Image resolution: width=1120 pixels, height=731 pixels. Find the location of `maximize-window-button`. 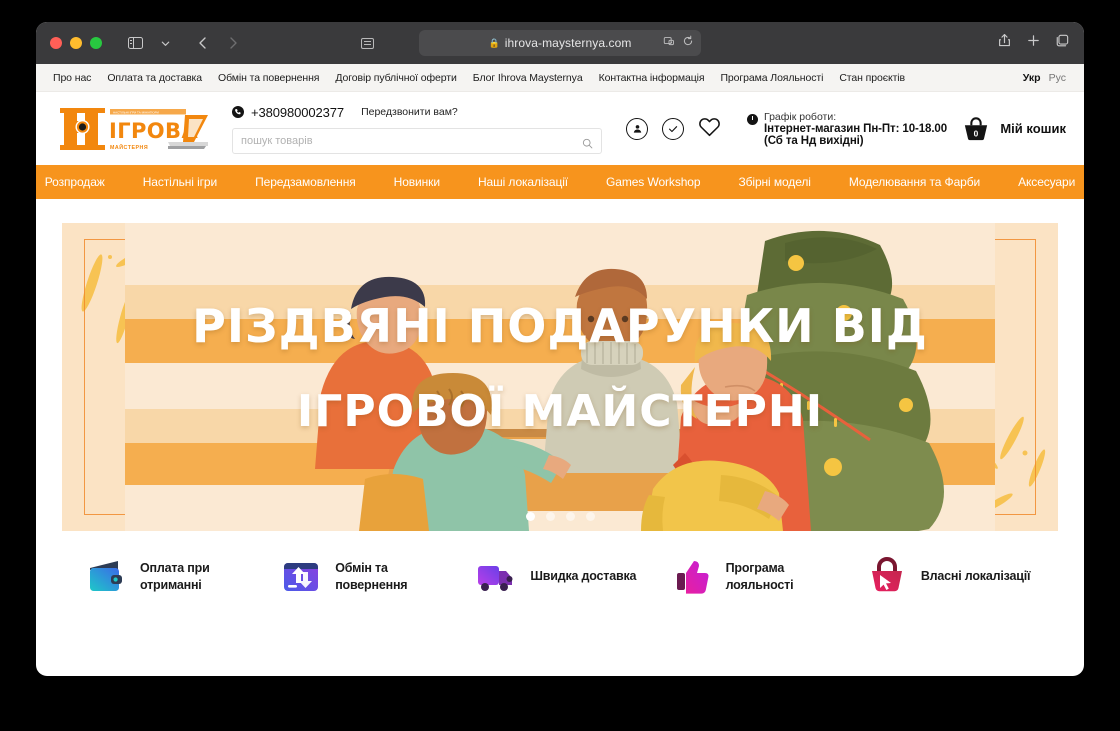

maximize-window-button is located at coordinates (96, 43).